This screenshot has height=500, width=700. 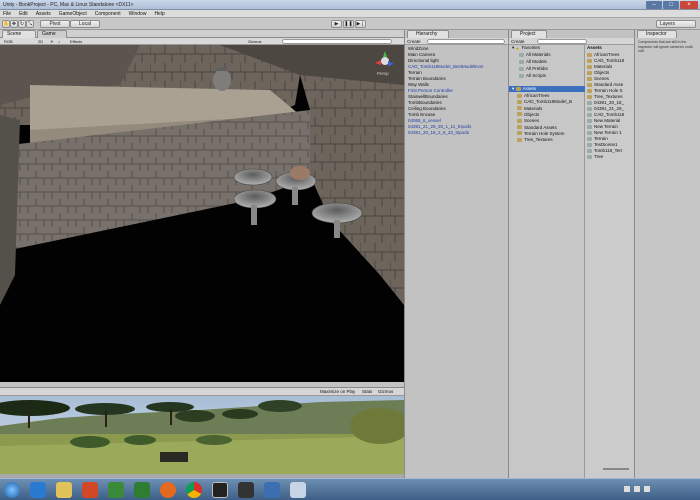 What do you see at coordinates (14, 24) in the screenshot?
I see `move-tool-button: ✥` at bounding box center [14, 24].